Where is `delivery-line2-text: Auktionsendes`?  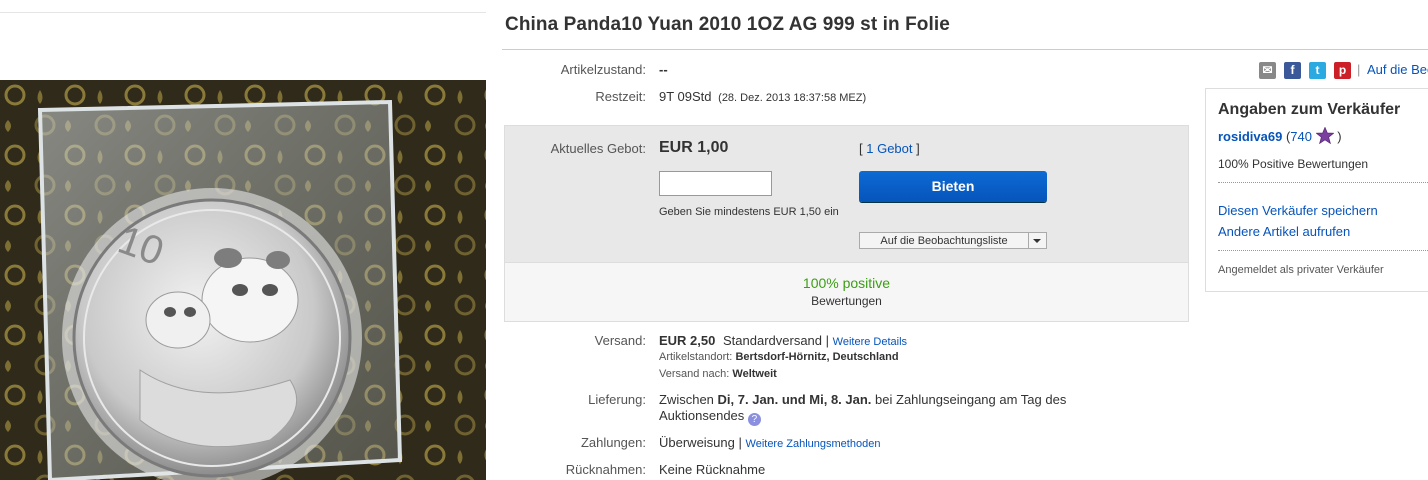
delivery-line2-text: Auktionsendes is located at coordinates (702, 415).